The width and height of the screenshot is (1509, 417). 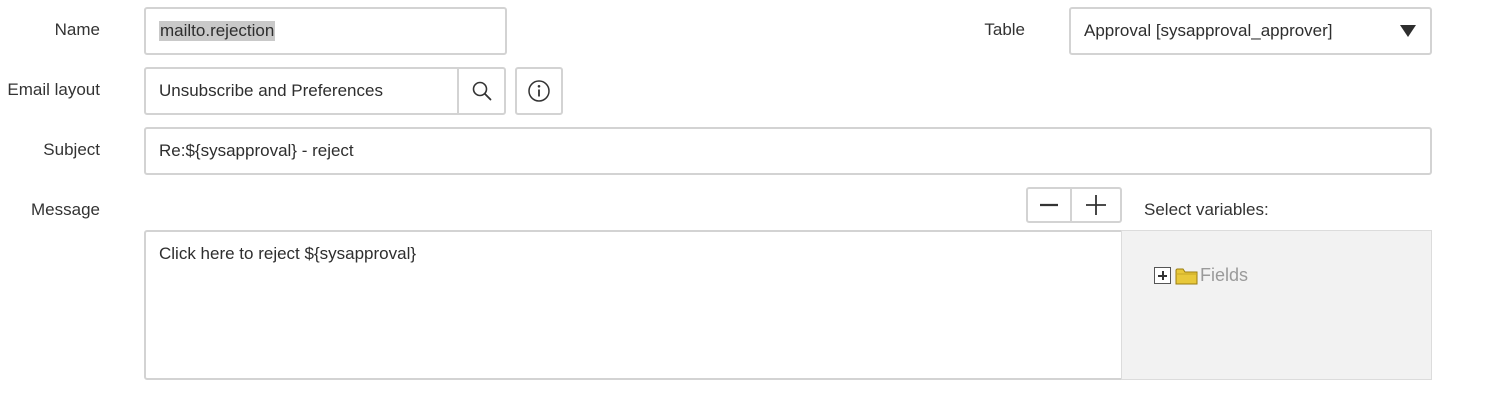 I want to click on subject-input: Re:${sysapproval} - reject, so click(x=788, y=151).